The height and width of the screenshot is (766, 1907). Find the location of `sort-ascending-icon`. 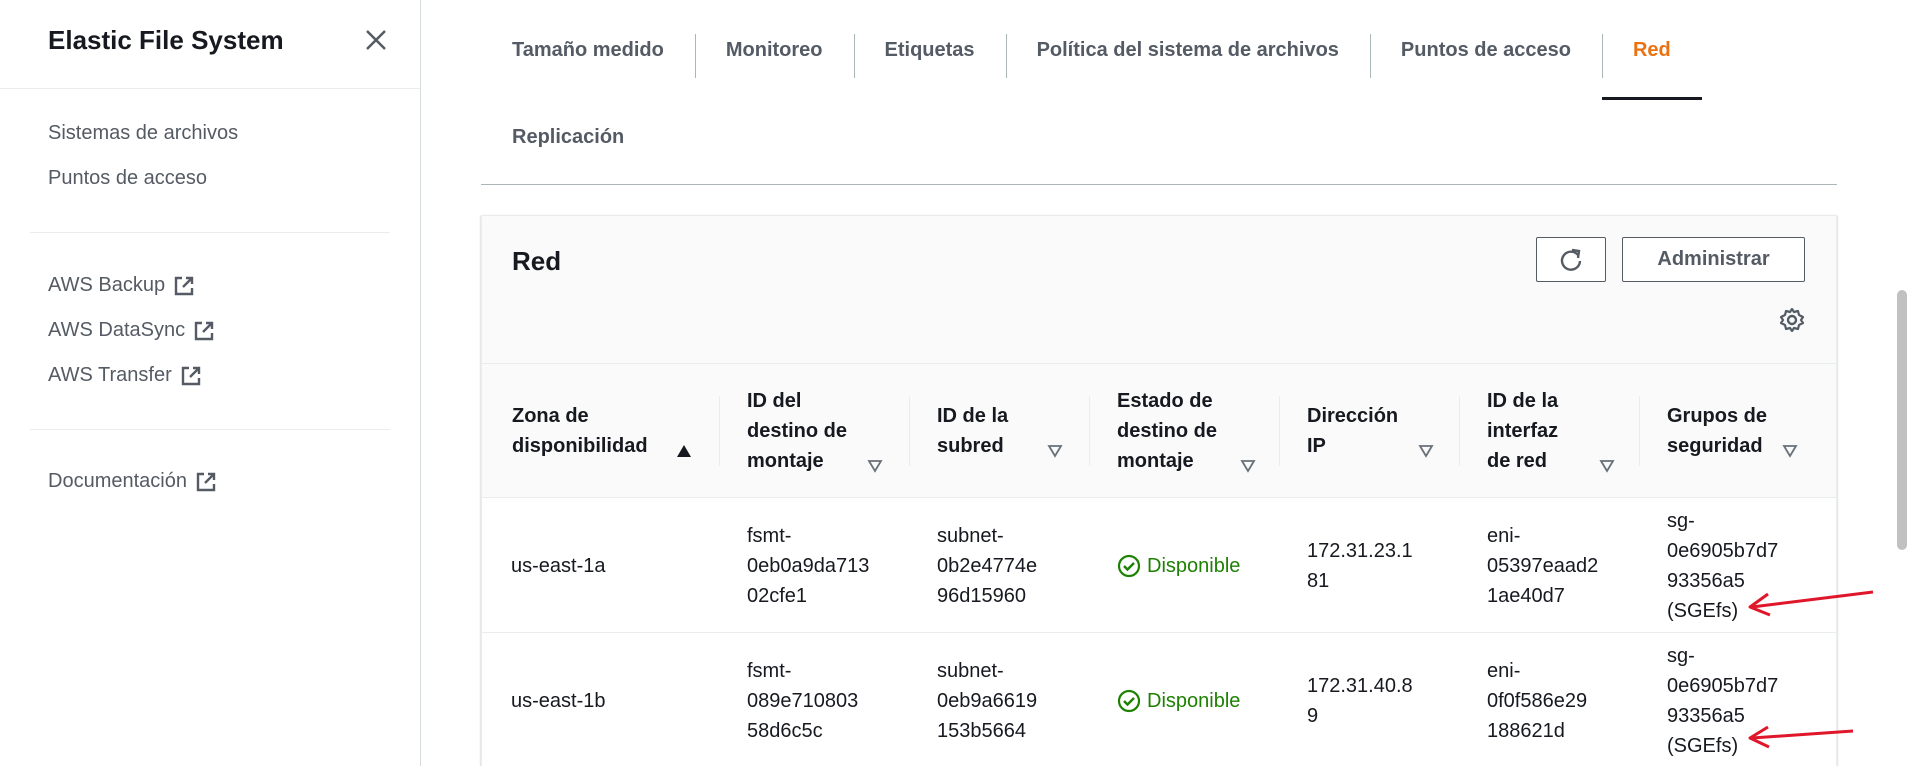

sort-ascending-icon is located at coordinates (684, 451).